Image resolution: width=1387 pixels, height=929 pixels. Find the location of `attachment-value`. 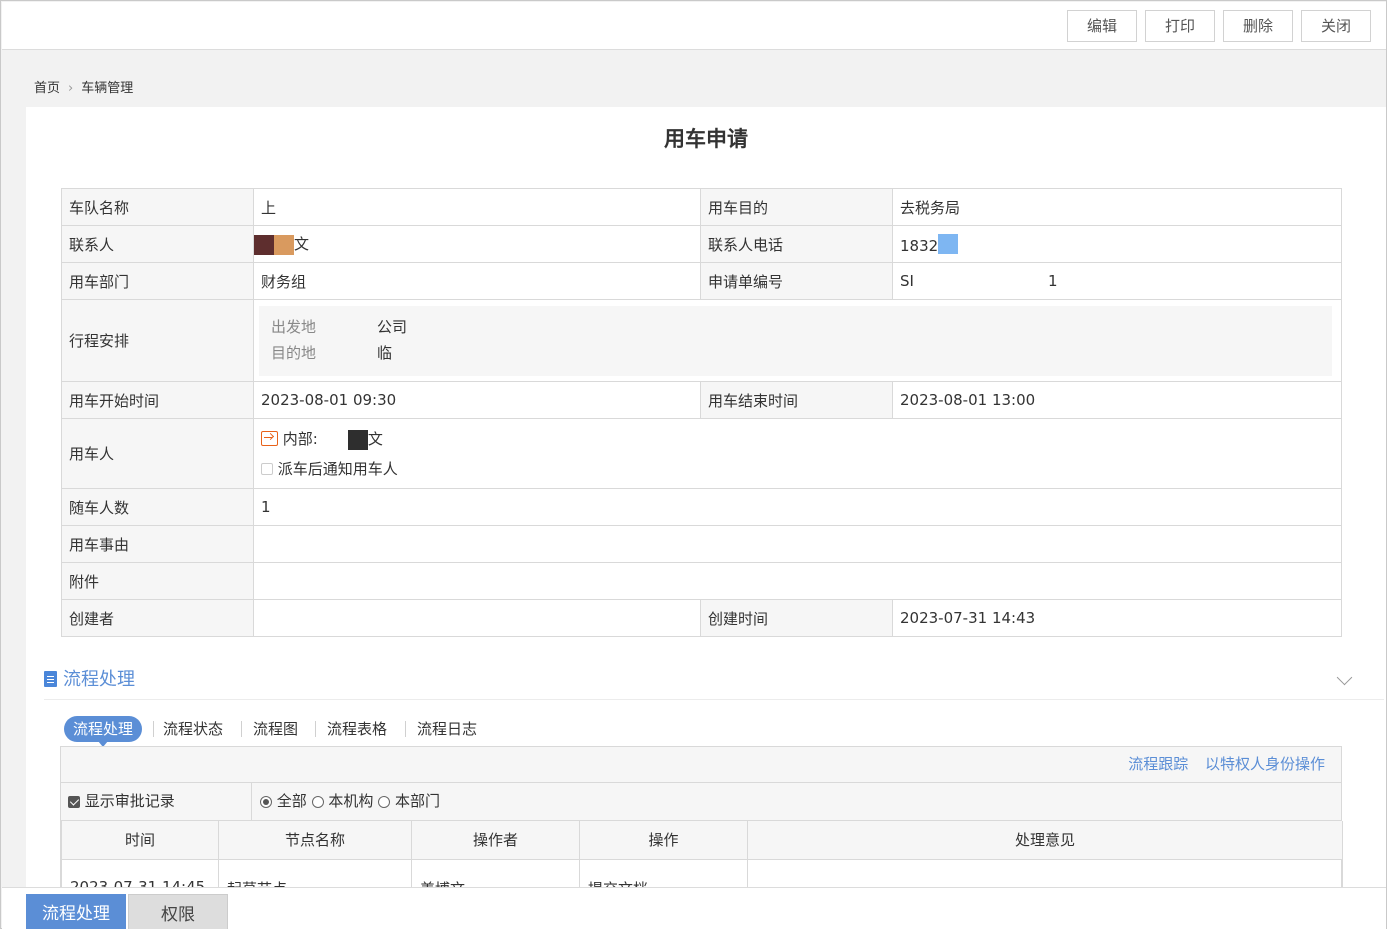

attachment-value is located at coordinates (797, 581).